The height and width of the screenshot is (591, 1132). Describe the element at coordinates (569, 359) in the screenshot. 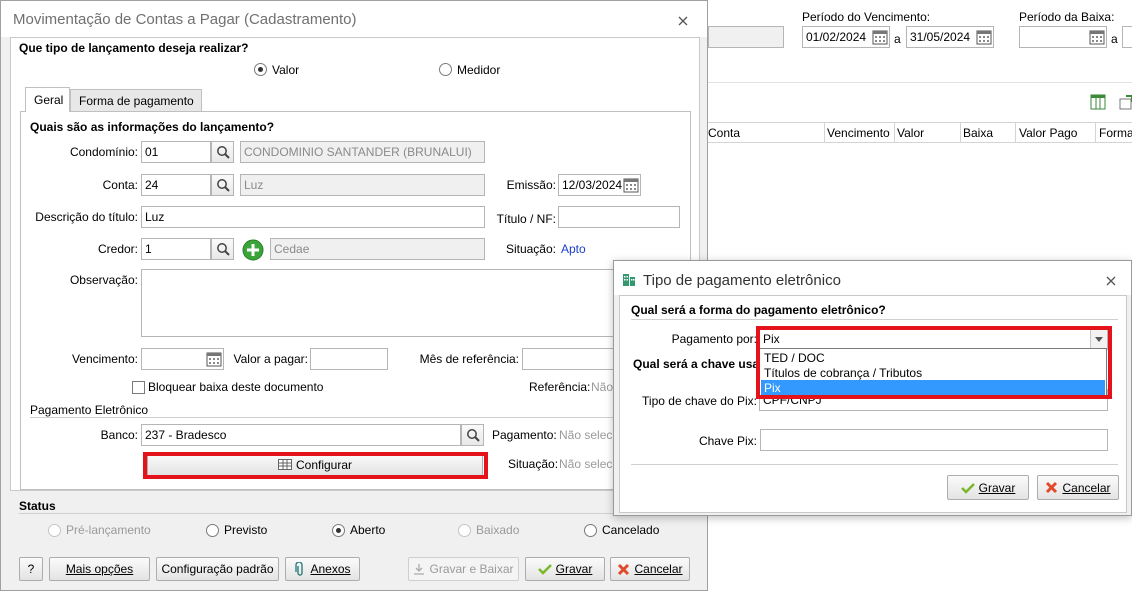

I see `mes-referencia-field` at that location.